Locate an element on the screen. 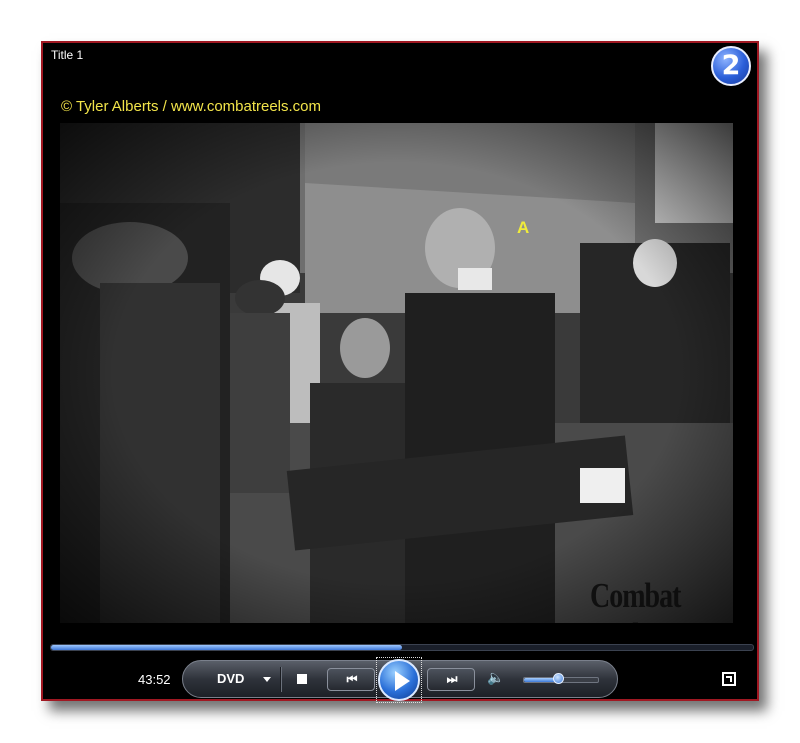 The image size is (800, 743). play-button is located at coordinates (399, 680).